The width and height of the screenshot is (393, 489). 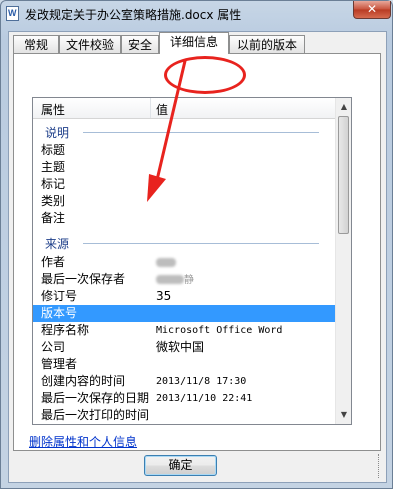 I want to click on column-header-property: 属性, so click(x=53, y=109).